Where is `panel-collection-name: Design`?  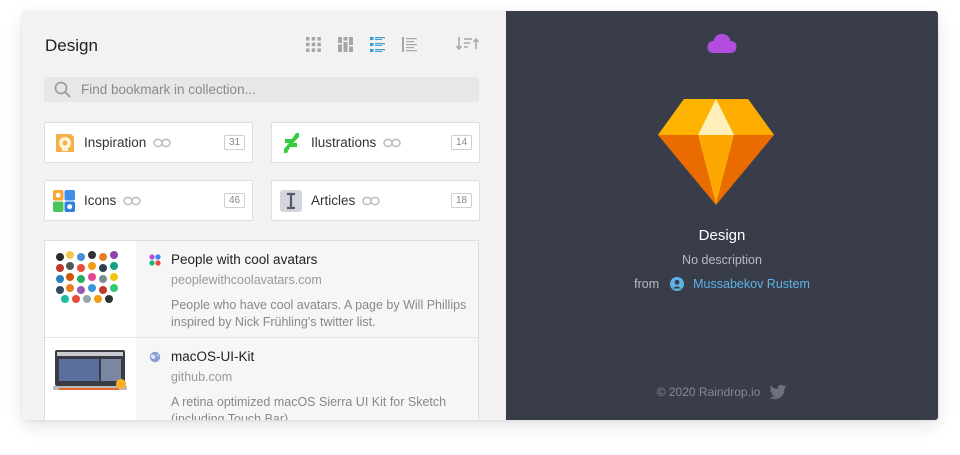
panel-collection-name: Design is located at coordinates (722, 235).